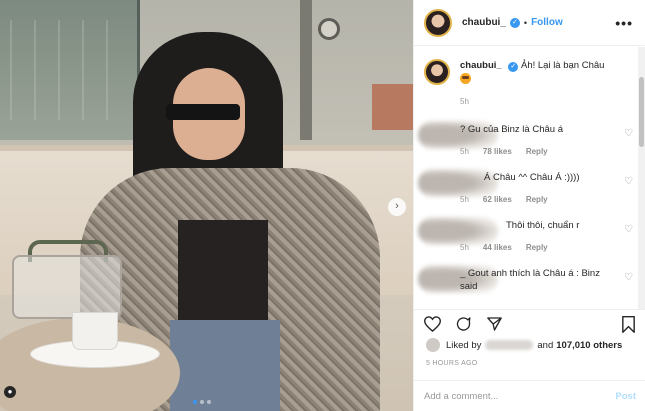  Describe the element at coordinates (70, 70) in the screenshot. I see `background-window` at that location.